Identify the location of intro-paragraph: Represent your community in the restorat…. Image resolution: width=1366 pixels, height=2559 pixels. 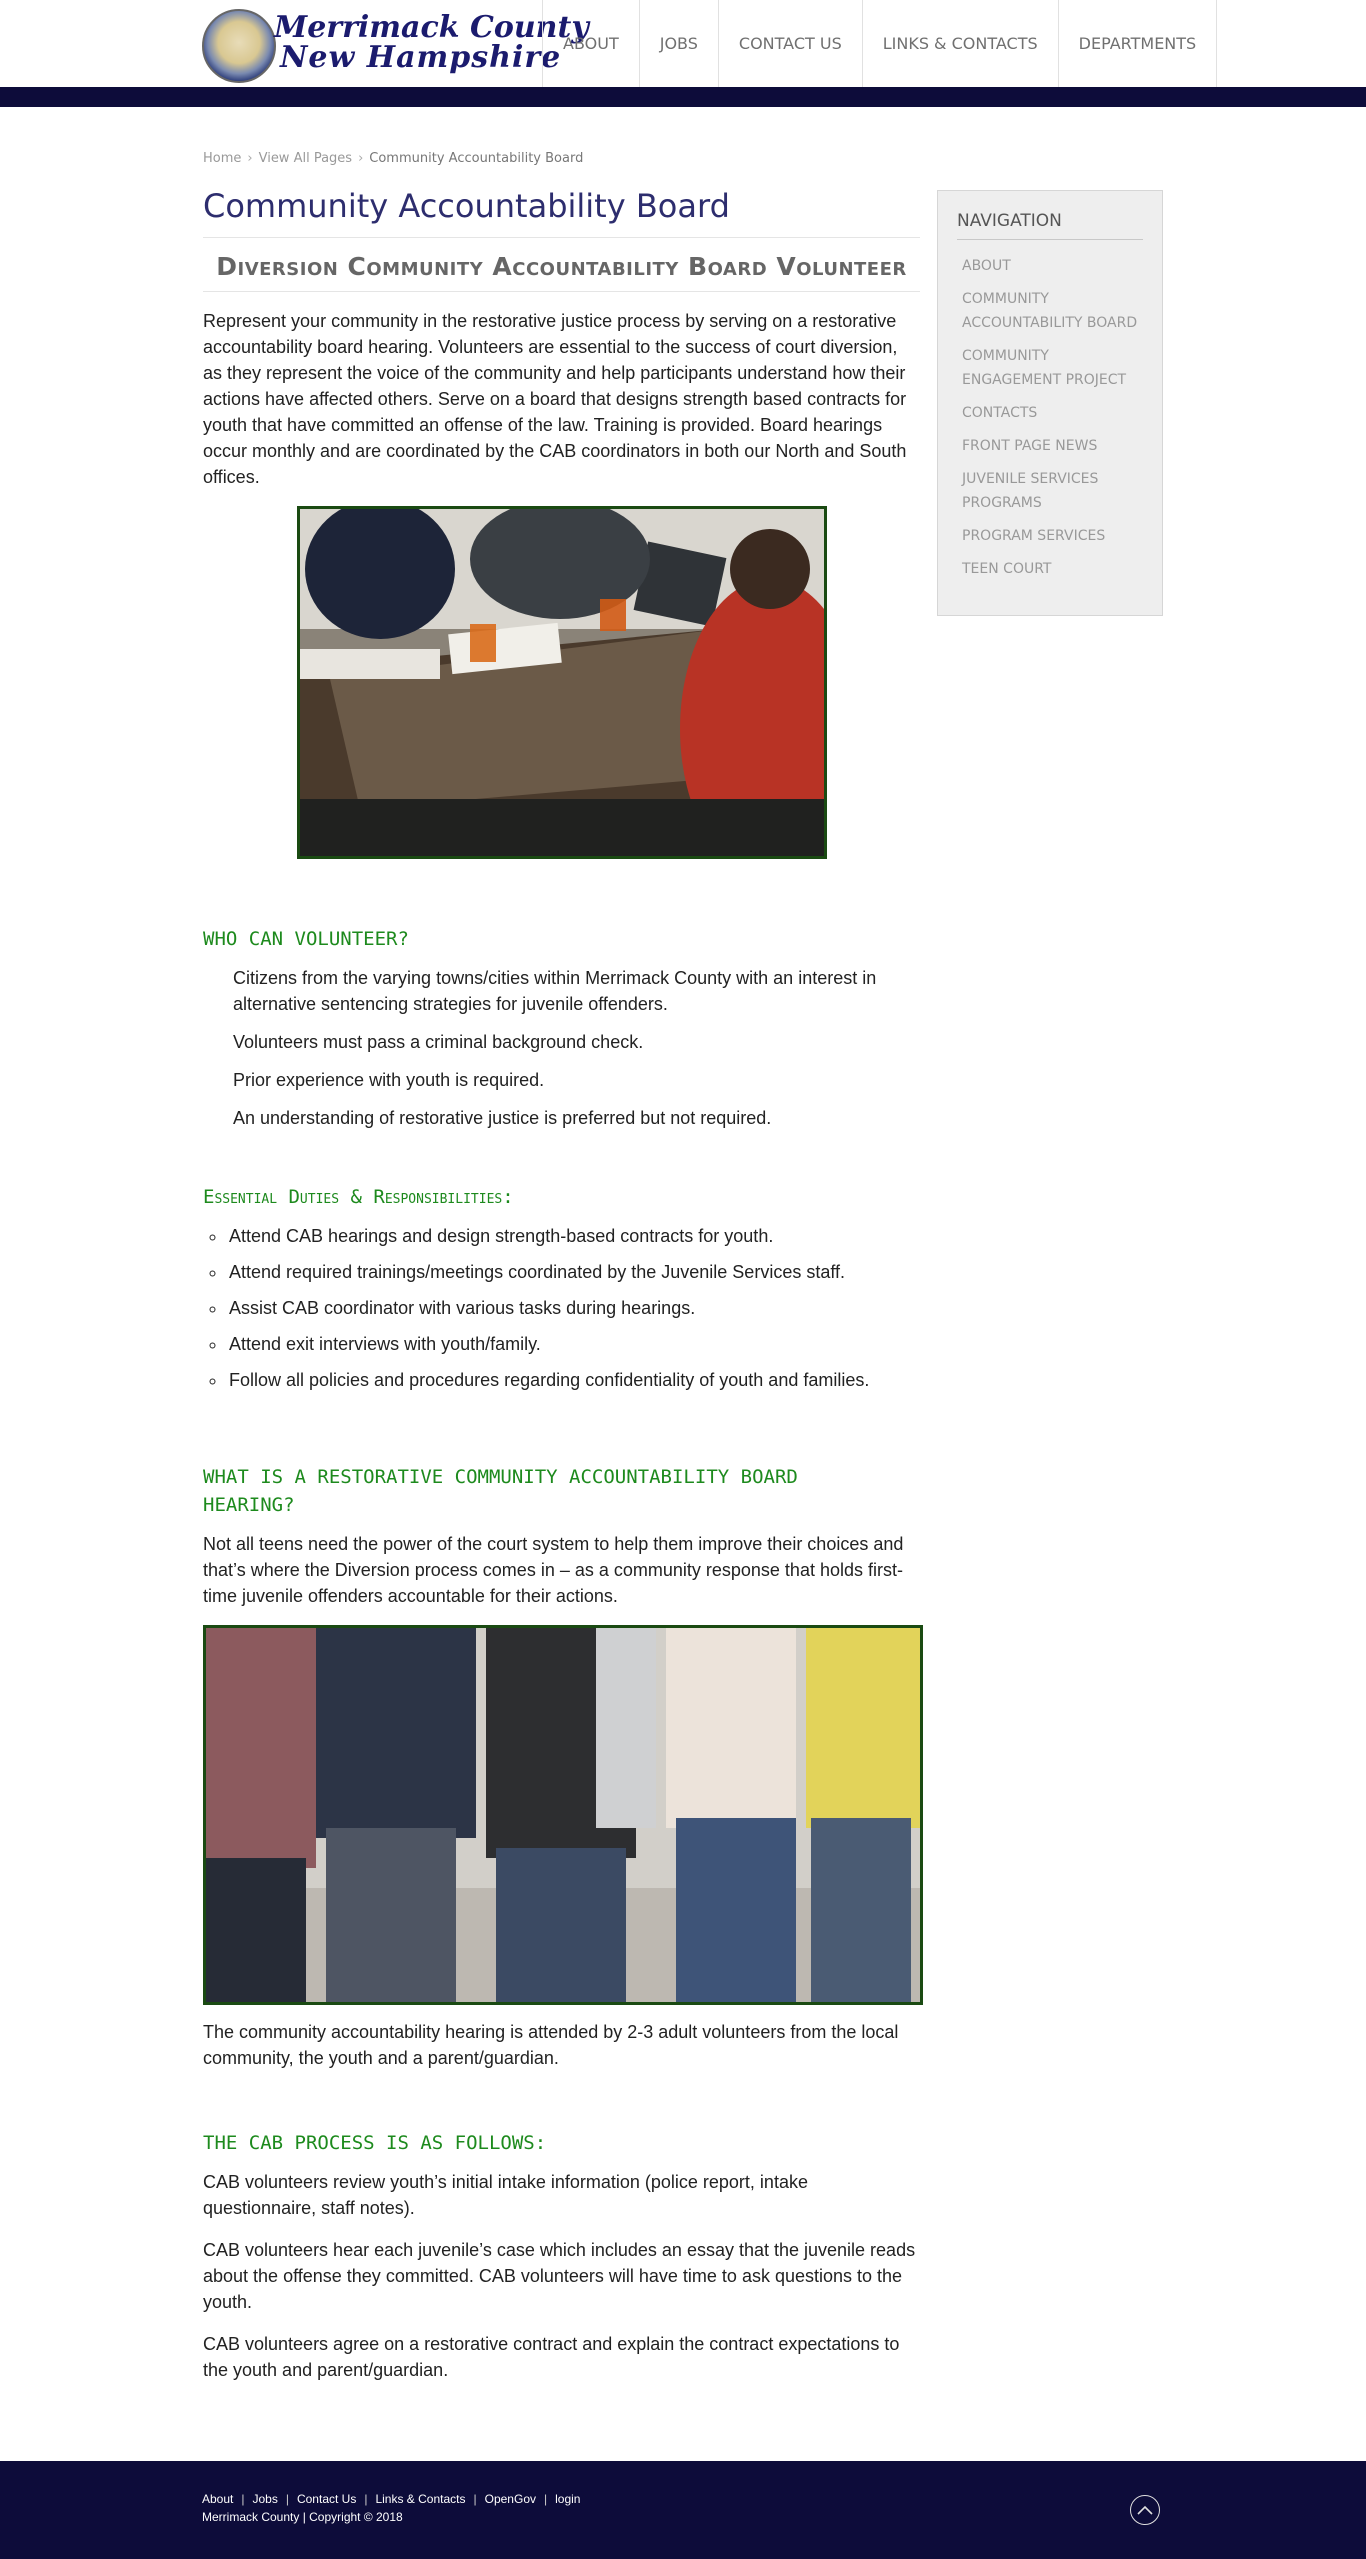
(555, 399).